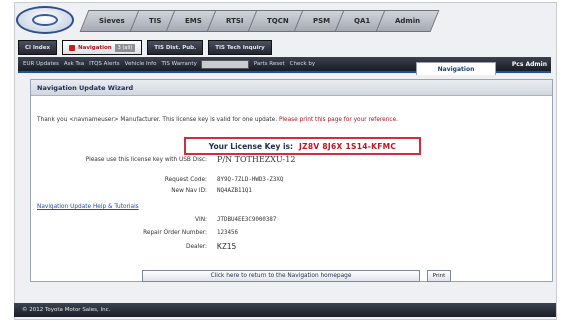 This screenshot has width=573, height=323. I want to click on vin-label: VIN:, so click(201, 220).